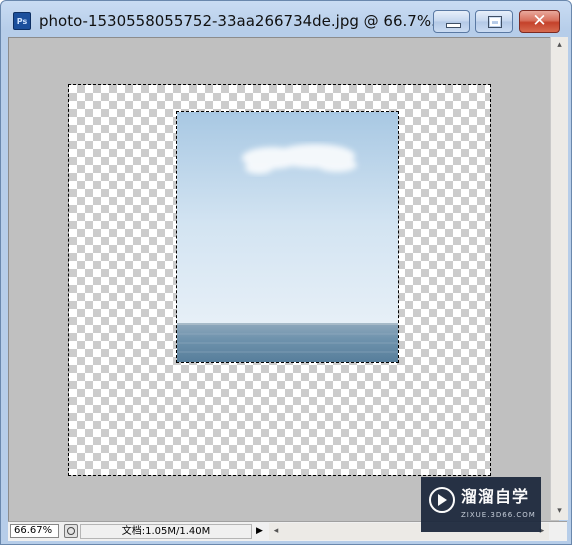 The height and width of the screenshot is (545, 572). Describe the element at coordinates (259, 531) in the screenshot. I see `status-menu-arrow-icon: ▶` at that location.